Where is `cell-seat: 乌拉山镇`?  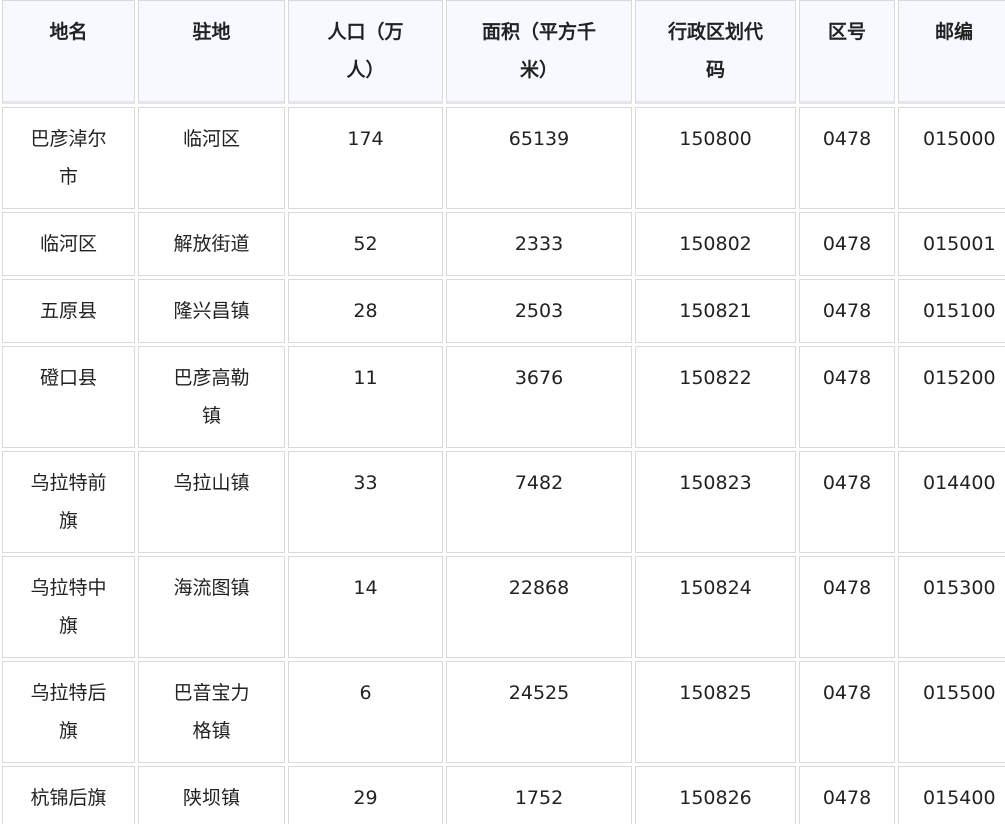 cell-seat: 乌拉山镇 is located at coordinates (211, 502).